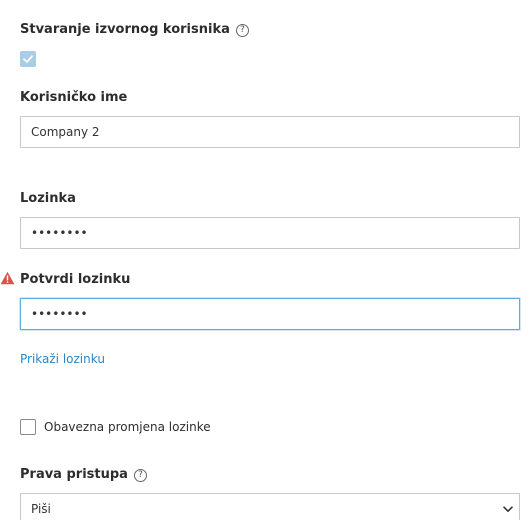  I want to click on source-user-heading: Stvaranje izvornog korisnika ?, so click(134, 30).